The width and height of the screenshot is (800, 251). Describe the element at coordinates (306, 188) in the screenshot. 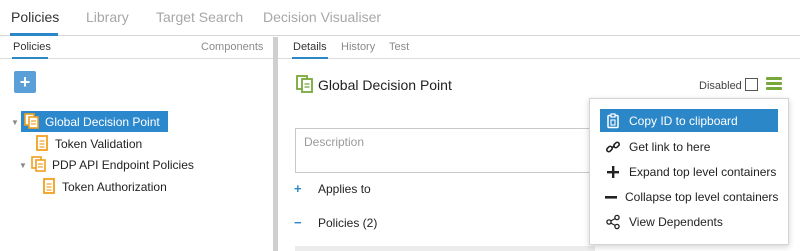

I see `expand-plus-icon: +` at that location.